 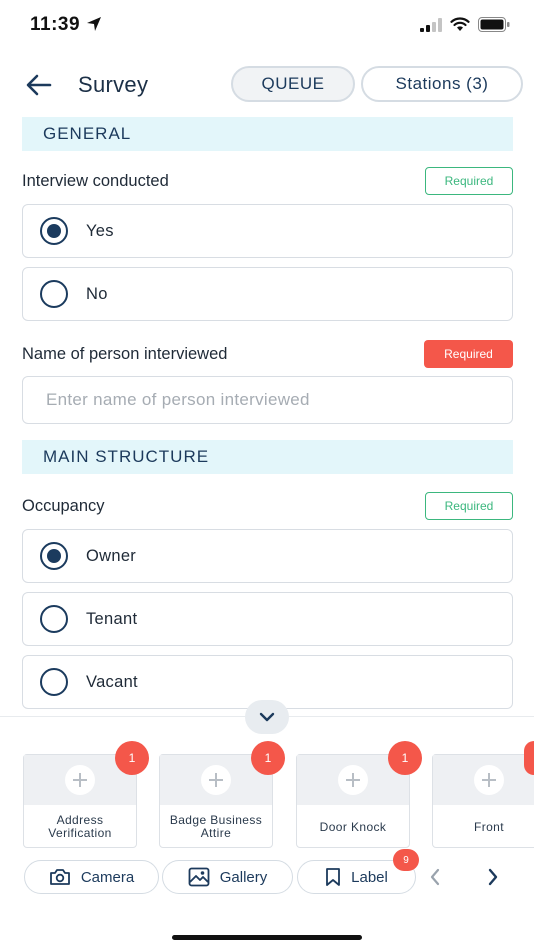 I want to click on tile-label: Front, so click(x=488, y=826).